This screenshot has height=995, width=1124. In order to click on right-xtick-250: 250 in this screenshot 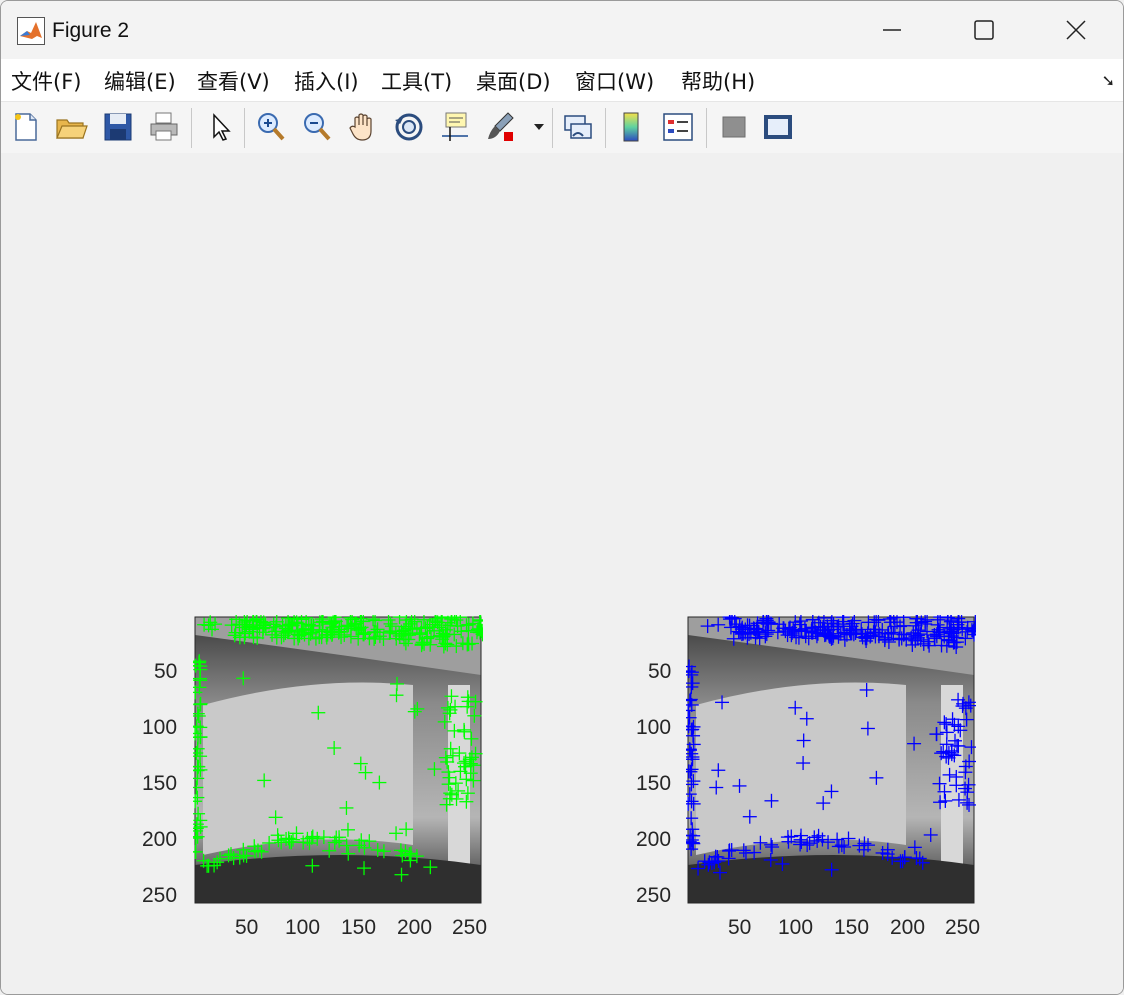, I will do `click(963, 927)`.